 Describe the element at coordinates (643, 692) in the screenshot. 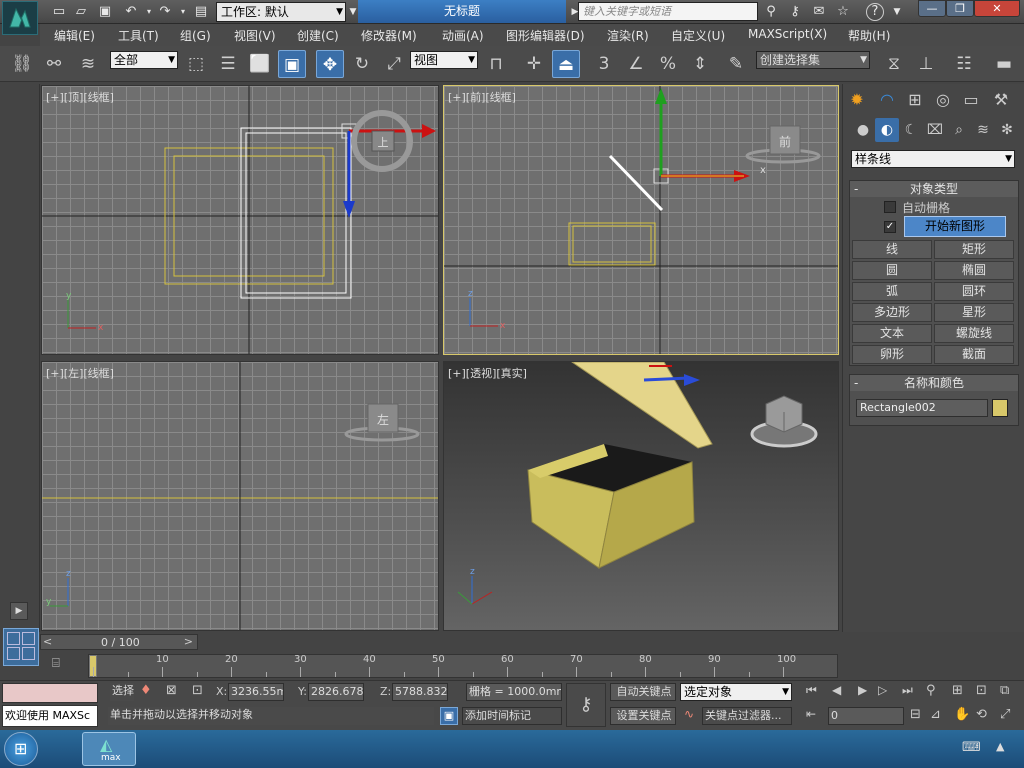

I see `auto-key-button: 自动关键点` at that location.